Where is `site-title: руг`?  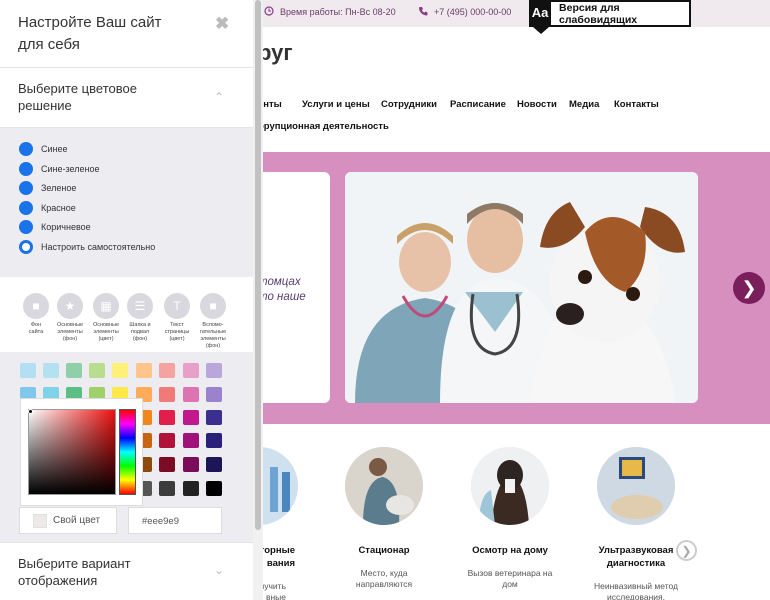
site-title: руг is located at coordinates (275, 53).